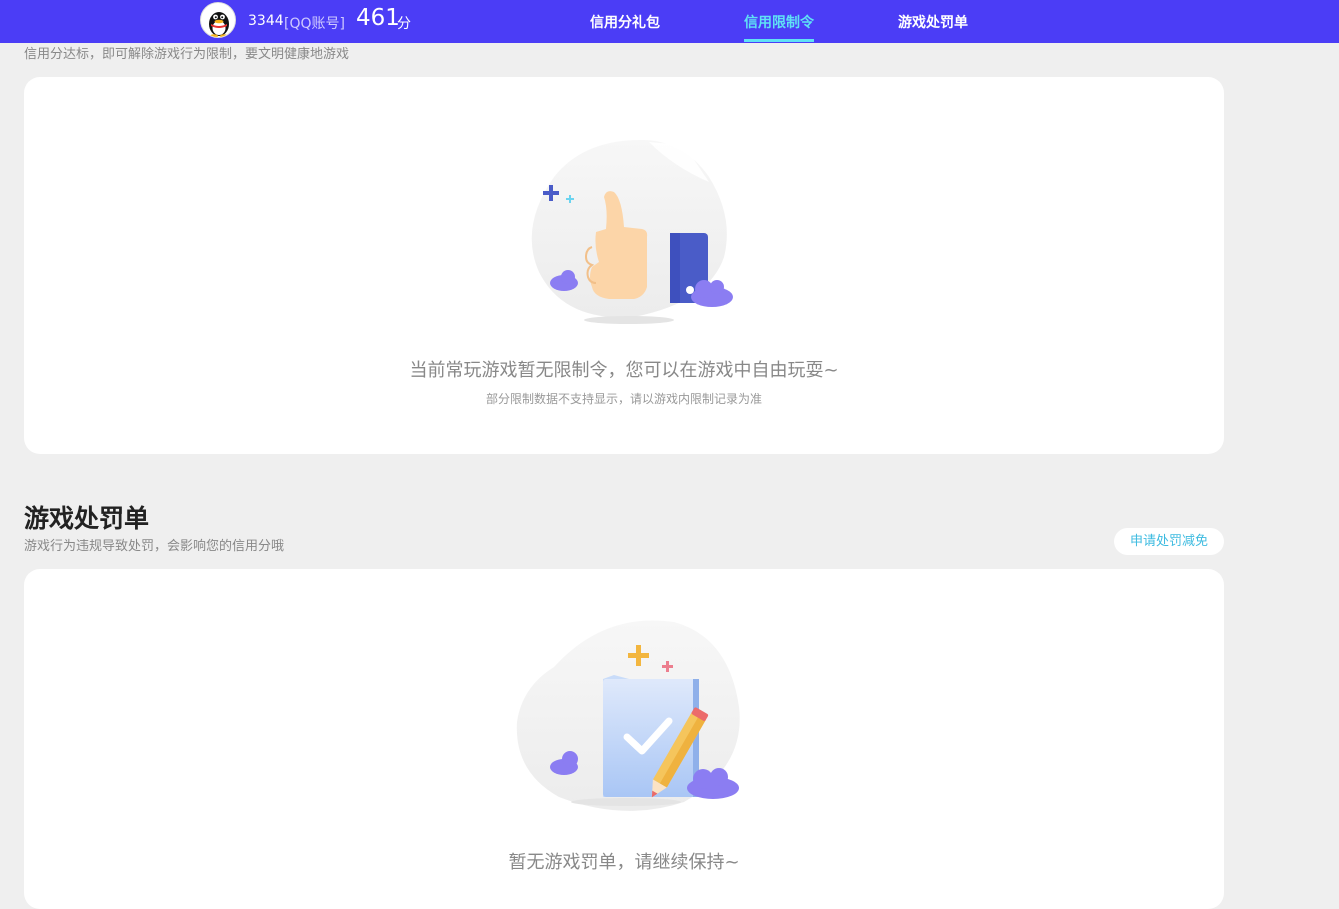  What do you see at coordinates (669, 21) in the screenshot?
I see `top-nav-bar: 3344 [QQ账号] 461 分 信用分礼包 信用限制令 游戏处罚单` at bounding box center [669, 21].